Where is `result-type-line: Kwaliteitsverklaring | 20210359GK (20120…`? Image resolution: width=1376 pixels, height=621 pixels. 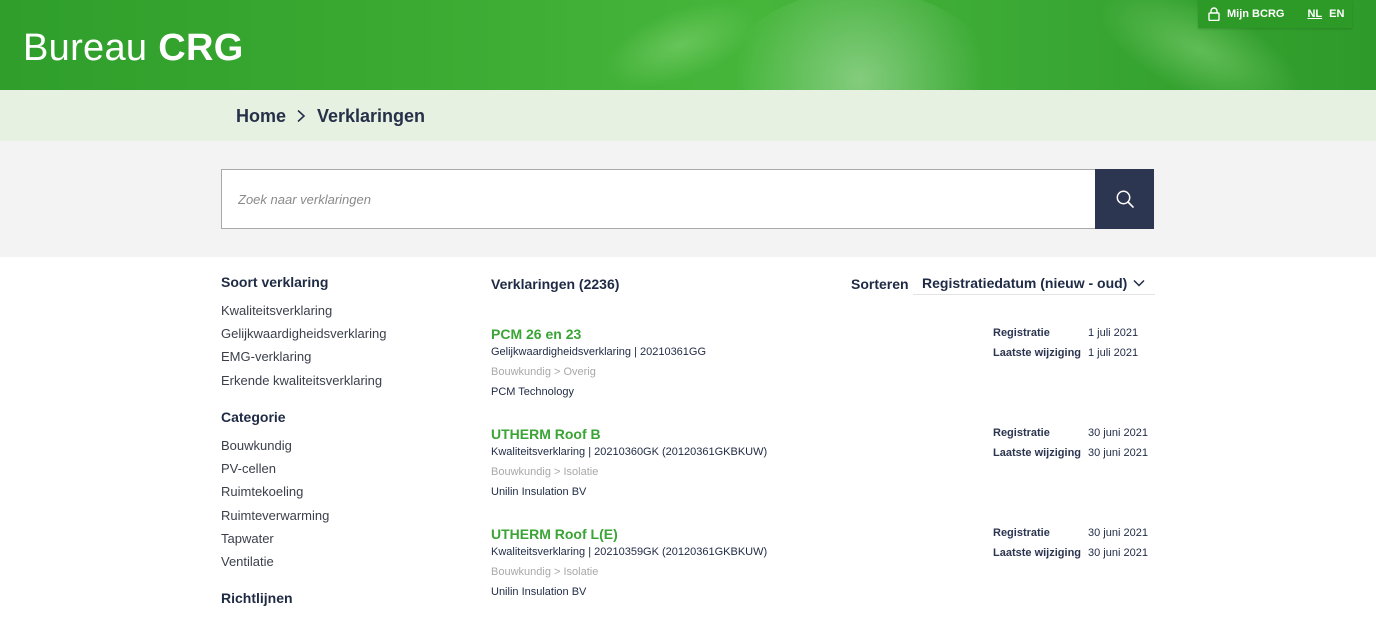
result-type-line: Kwaliteitsverklaring | 20210359GK (20120… is located at coordinates (629, 552).